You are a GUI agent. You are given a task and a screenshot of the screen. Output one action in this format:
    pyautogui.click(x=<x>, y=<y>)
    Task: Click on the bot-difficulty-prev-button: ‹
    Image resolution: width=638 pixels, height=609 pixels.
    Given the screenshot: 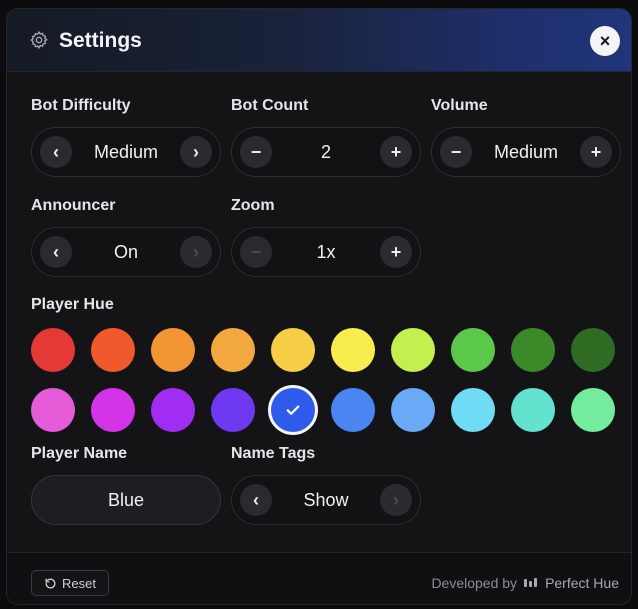 What is the action you would take?
    pyautogui.click(x=56, y=152)
    